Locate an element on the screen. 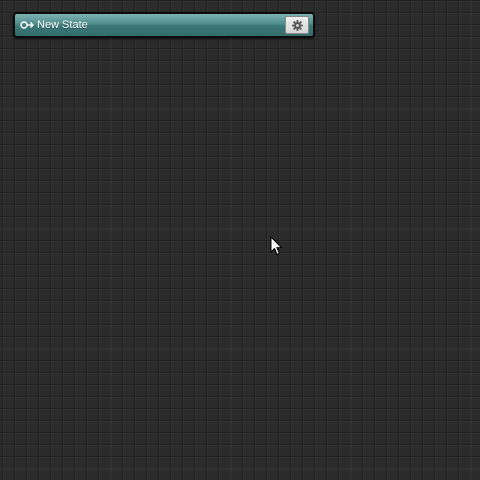 The image size is (480, 480). state-settings-button is located at coordinates (297, 25).